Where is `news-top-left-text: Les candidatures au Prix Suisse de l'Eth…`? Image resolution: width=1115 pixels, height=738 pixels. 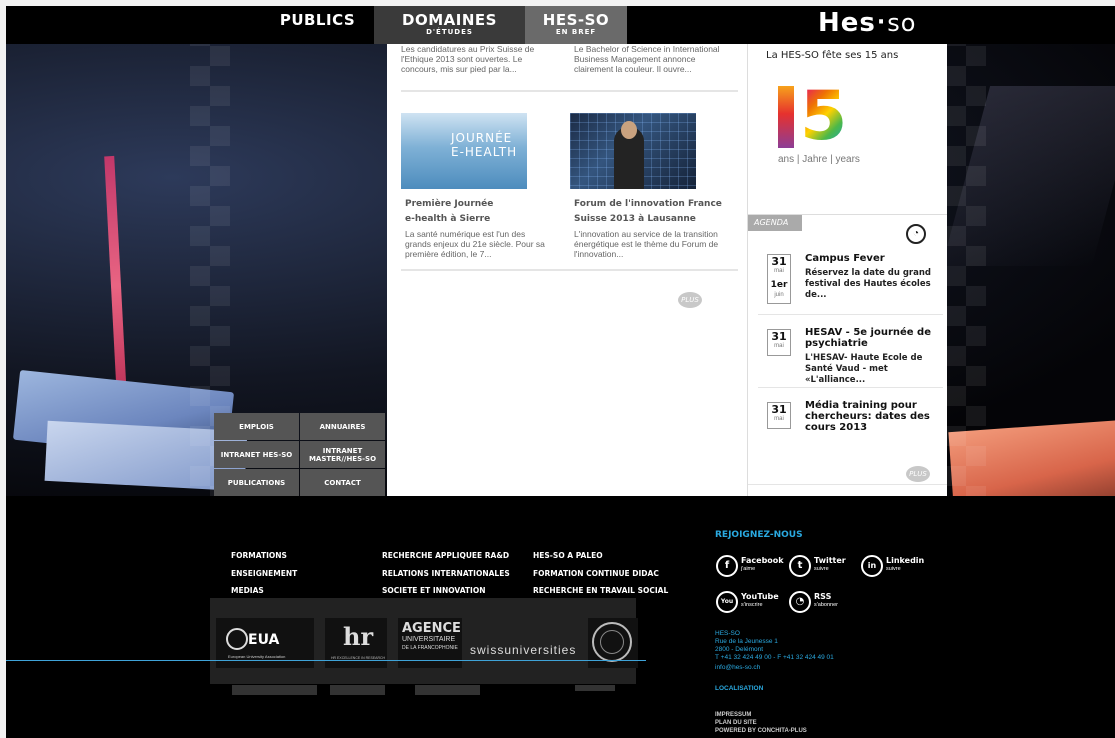 news-top-left-text: Les candidatures au Prix Suisse de l'Eth… is located at coordinates (468, 59).